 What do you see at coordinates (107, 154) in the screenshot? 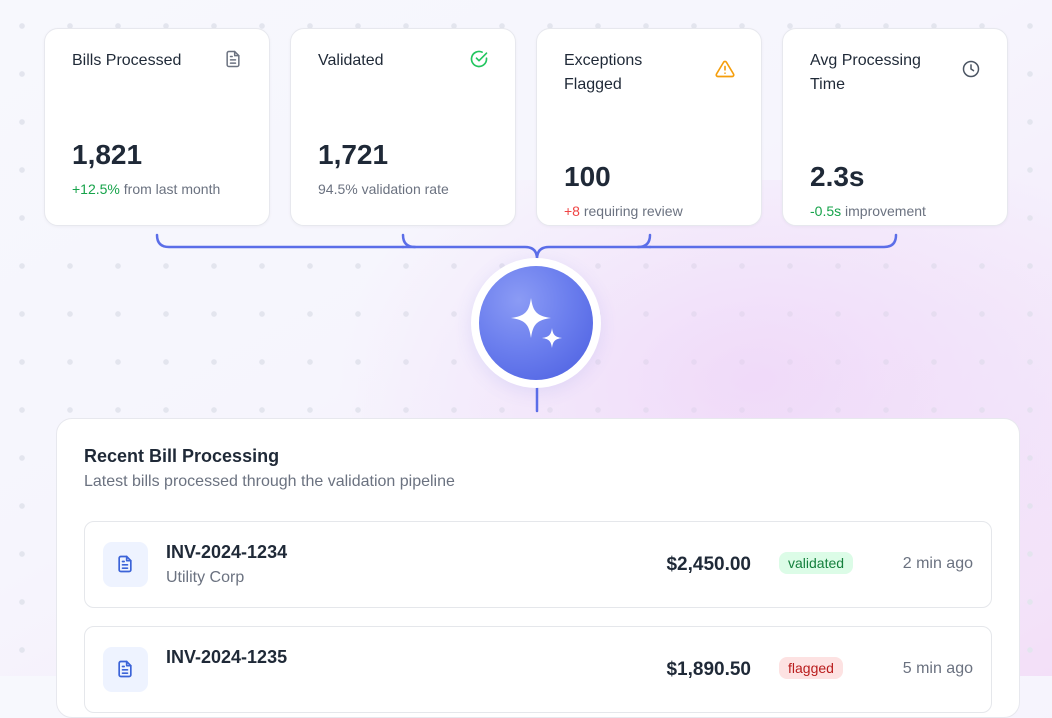
I see `stat-value: 1,821` at bounding box center [107, 154].